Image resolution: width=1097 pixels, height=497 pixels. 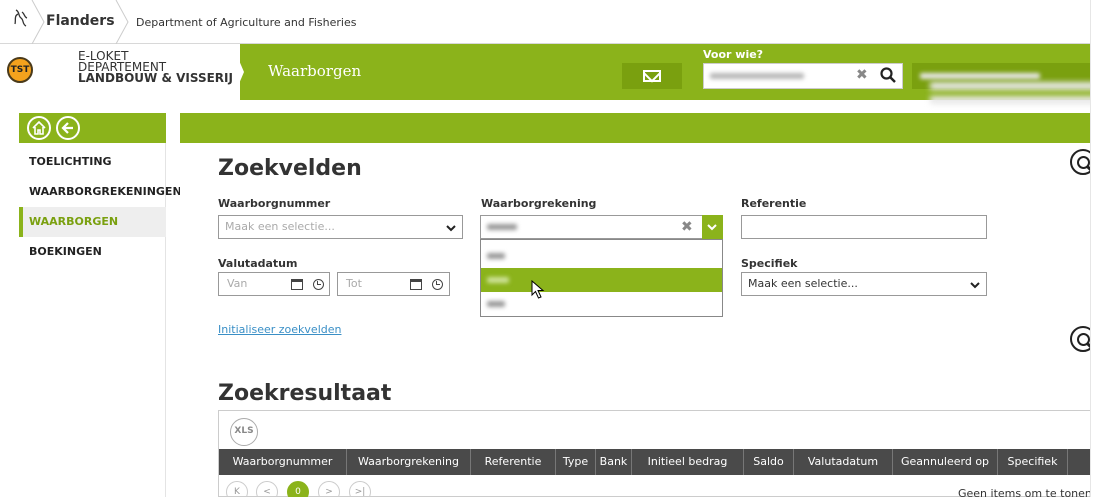 I want to click on brand-arrow, so click(x=238, y=72).